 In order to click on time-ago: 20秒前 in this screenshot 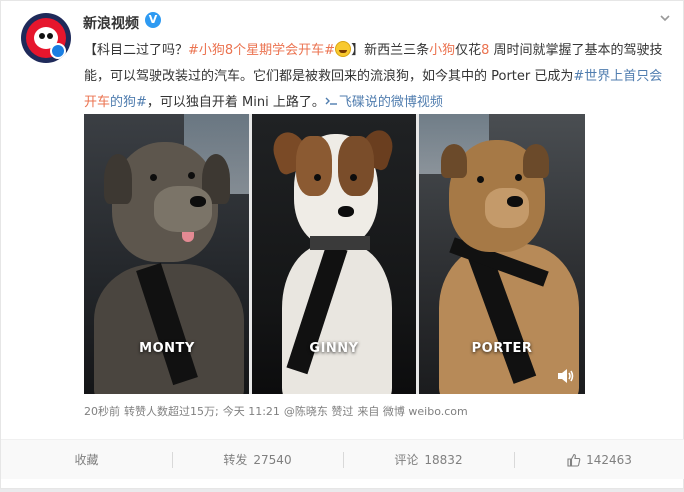, I will do `click(102, 411)`.